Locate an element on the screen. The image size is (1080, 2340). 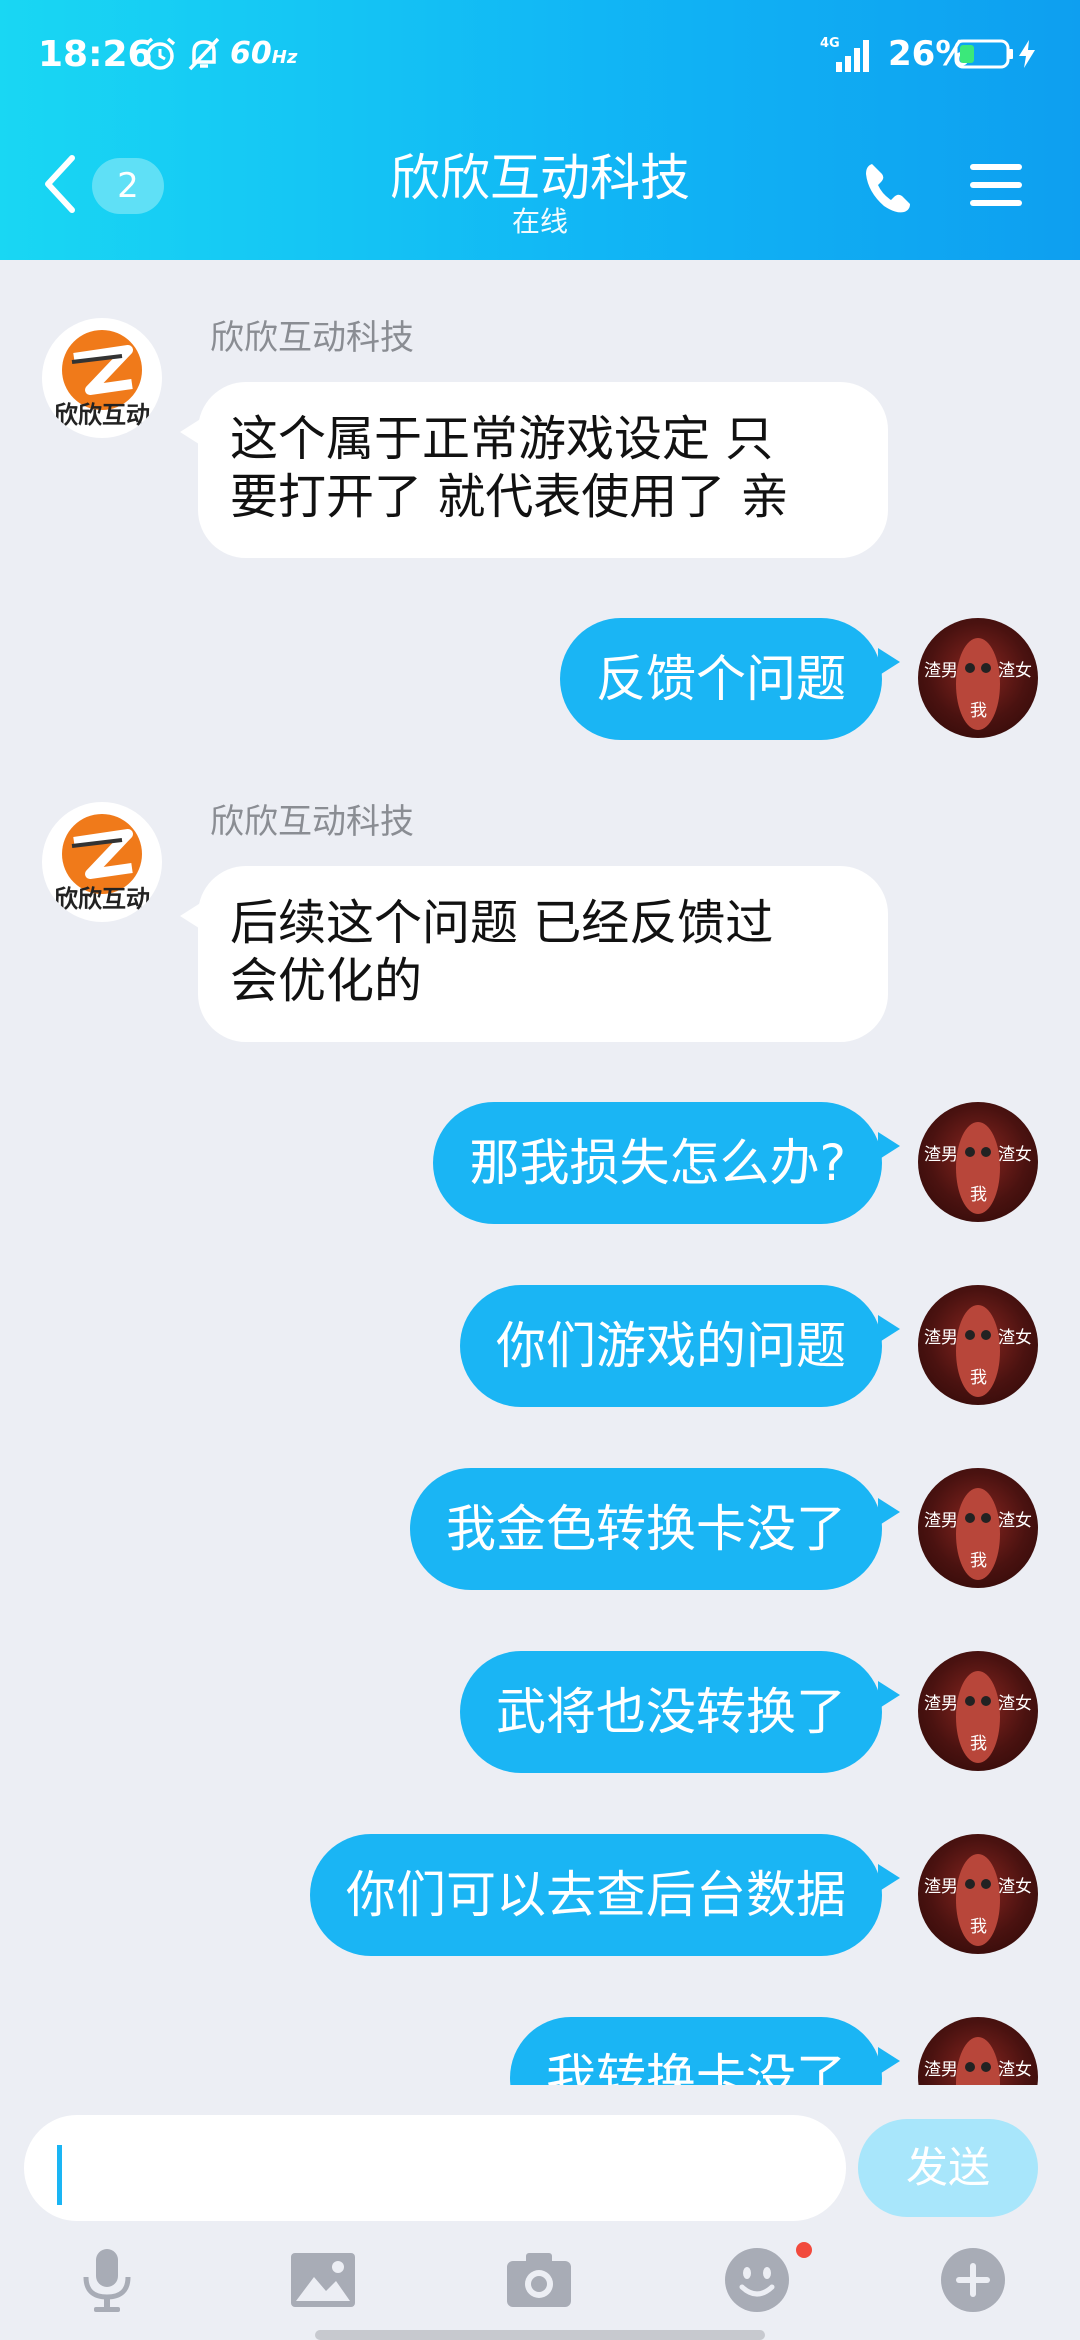
chat-header: 18:26 60Hz 4G 26% 2 欣欣互动科技 在线 is located at coordinates (540, 130).